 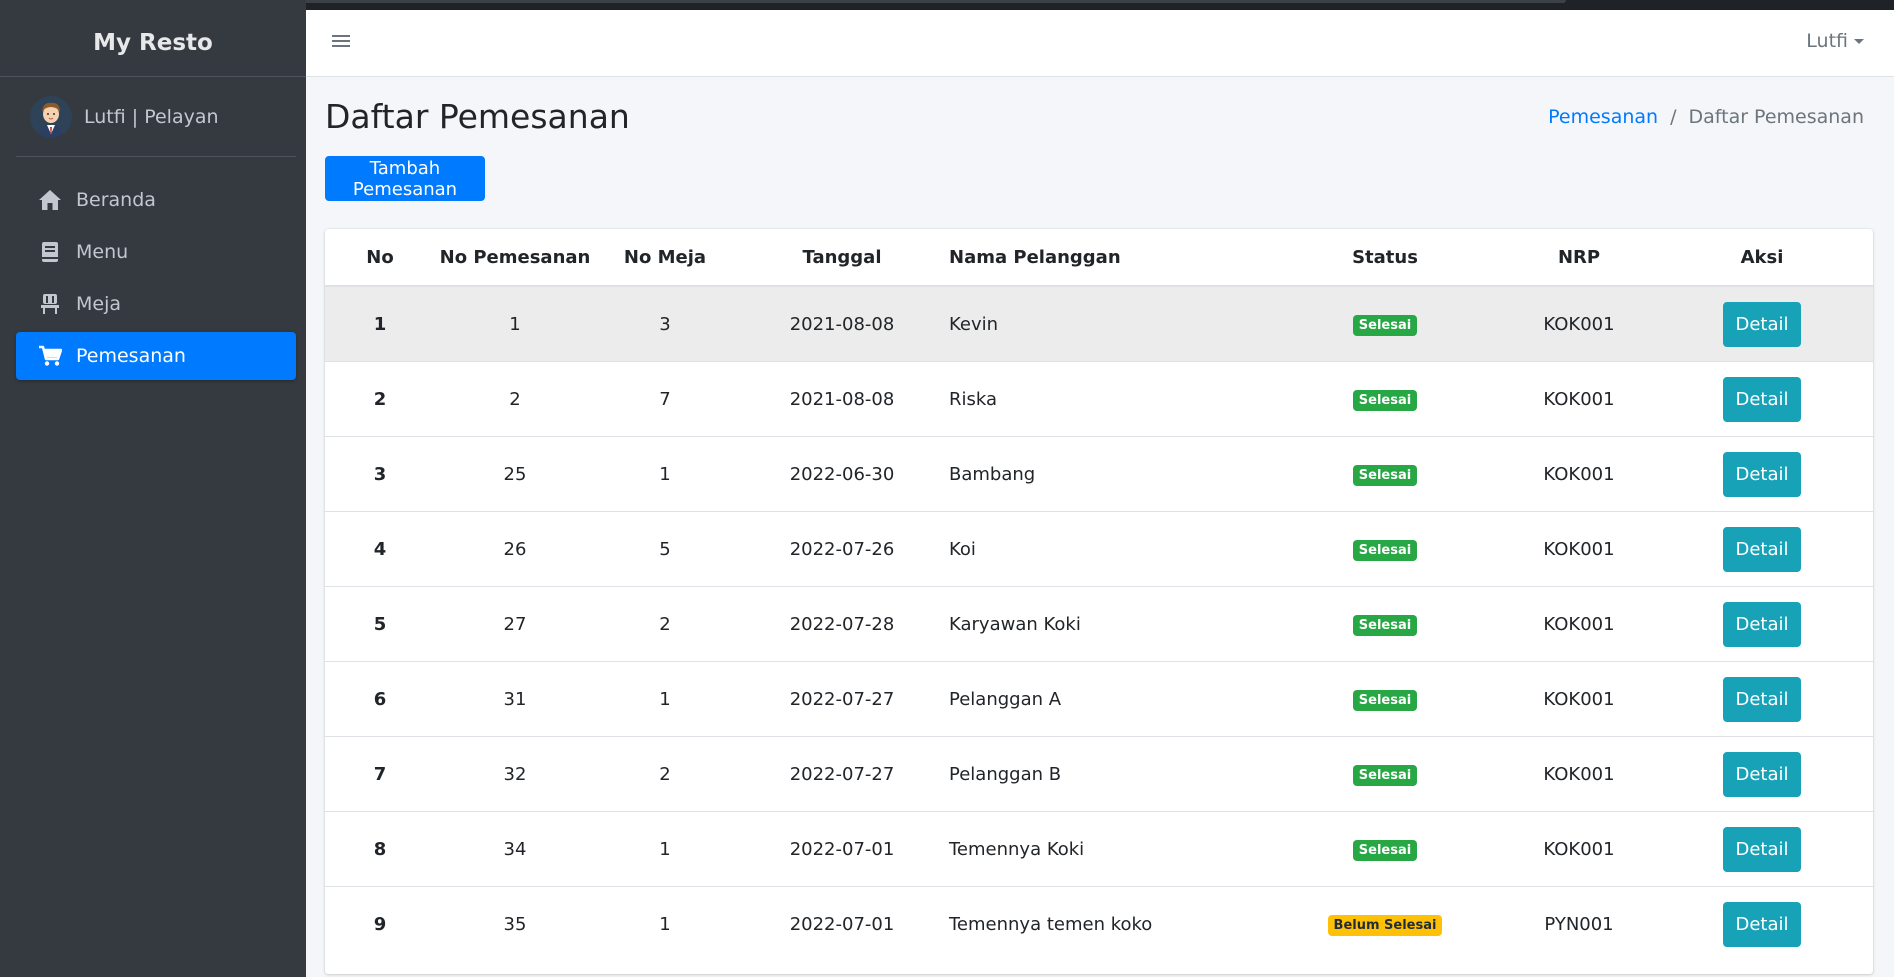 I want to click on user-dropdown: Lutfi, so click(x=1835, y=41).